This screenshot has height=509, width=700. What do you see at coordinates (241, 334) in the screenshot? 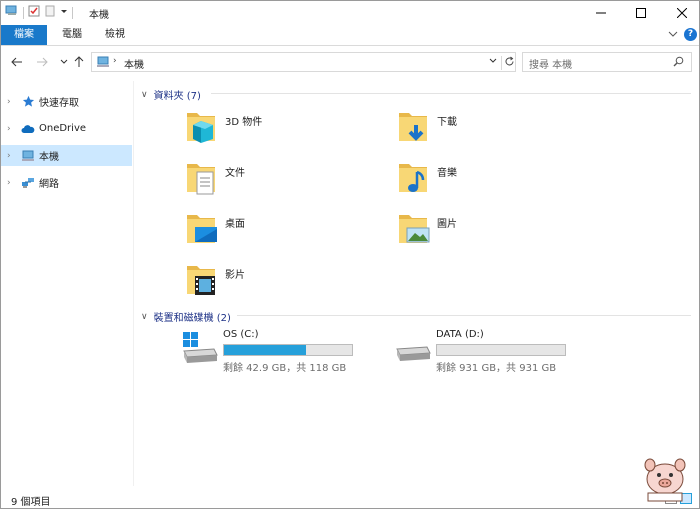
I see `drive-name: OS (C:)` at bounding box center [241, 334].